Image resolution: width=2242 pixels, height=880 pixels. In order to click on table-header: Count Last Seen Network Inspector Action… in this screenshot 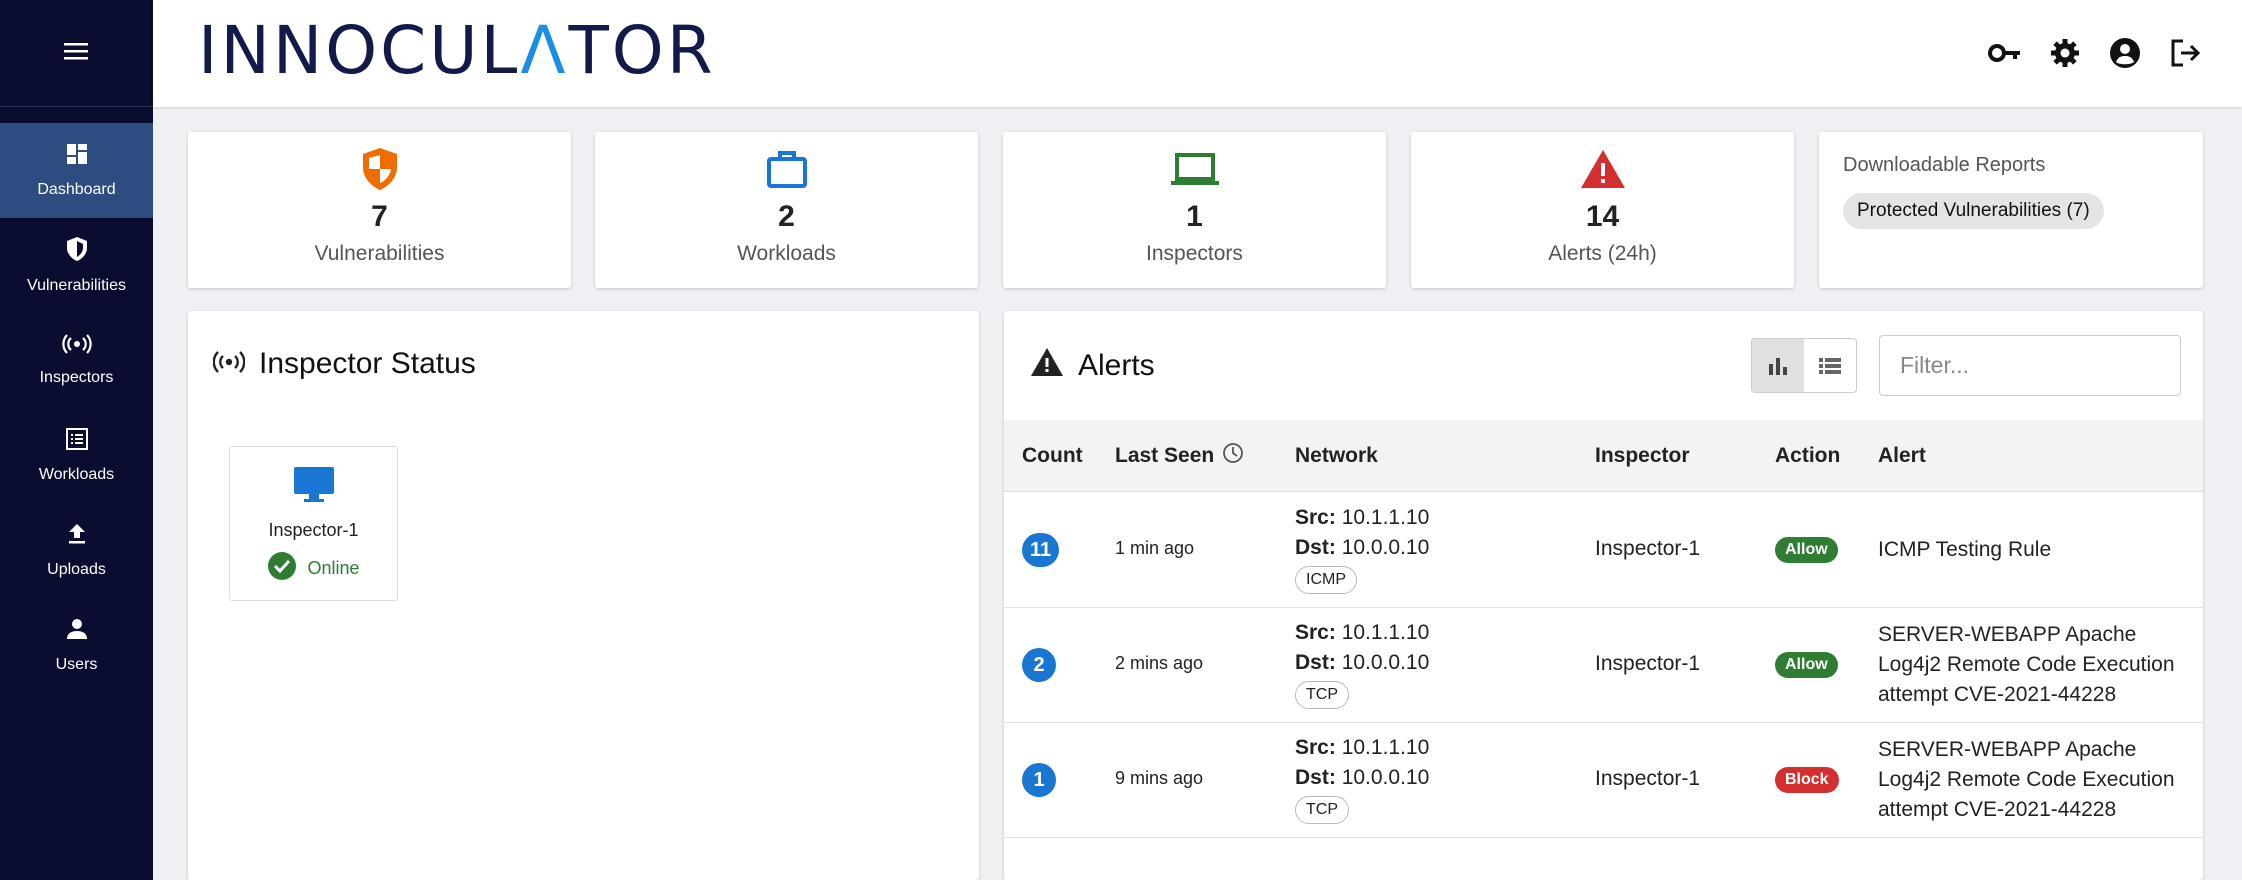, I will do `click(1603, 456)`.